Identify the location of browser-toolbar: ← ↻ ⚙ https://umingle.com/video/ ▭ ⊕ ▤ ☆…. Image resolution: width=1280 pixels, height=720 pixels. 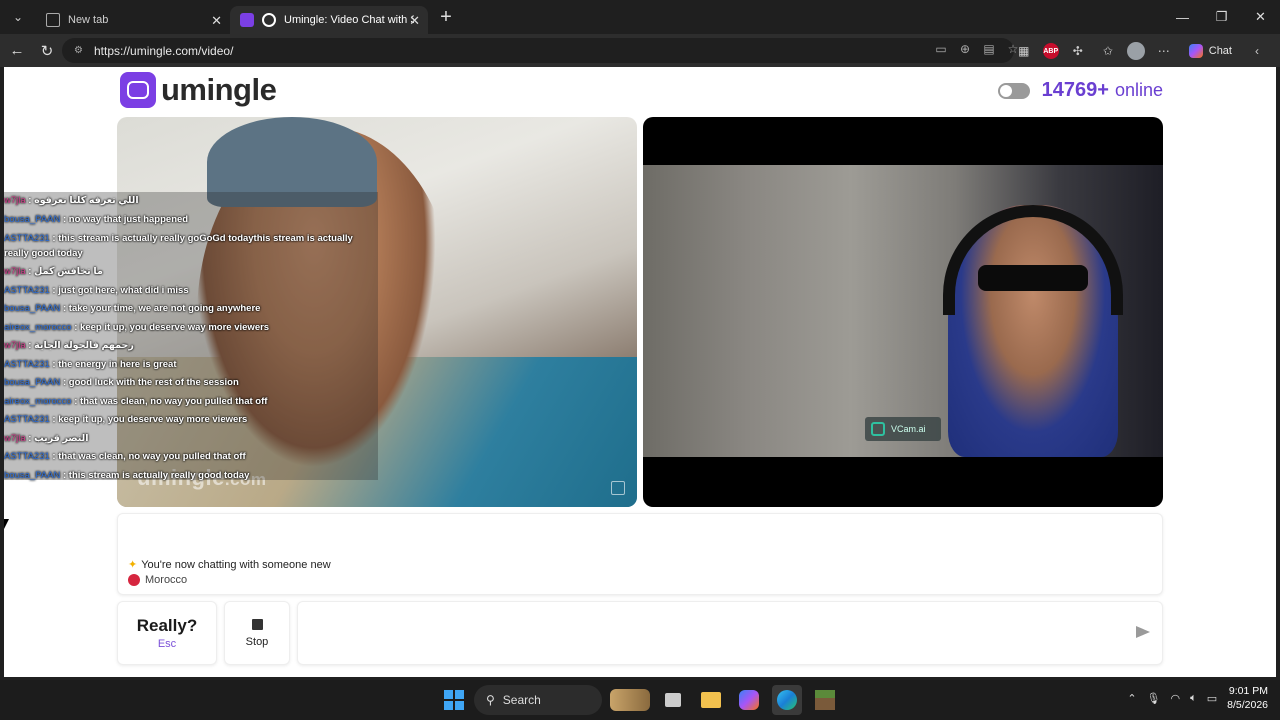
(640, 50).